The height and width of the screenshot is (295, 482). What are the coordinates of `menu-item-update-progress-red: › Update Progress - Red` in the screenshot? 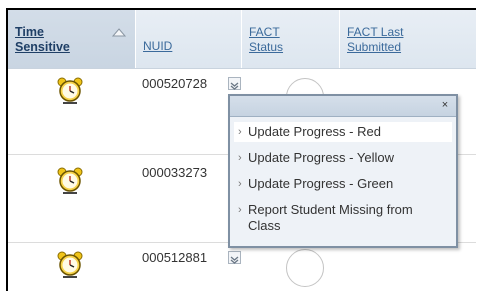 It's located at (343, 132).